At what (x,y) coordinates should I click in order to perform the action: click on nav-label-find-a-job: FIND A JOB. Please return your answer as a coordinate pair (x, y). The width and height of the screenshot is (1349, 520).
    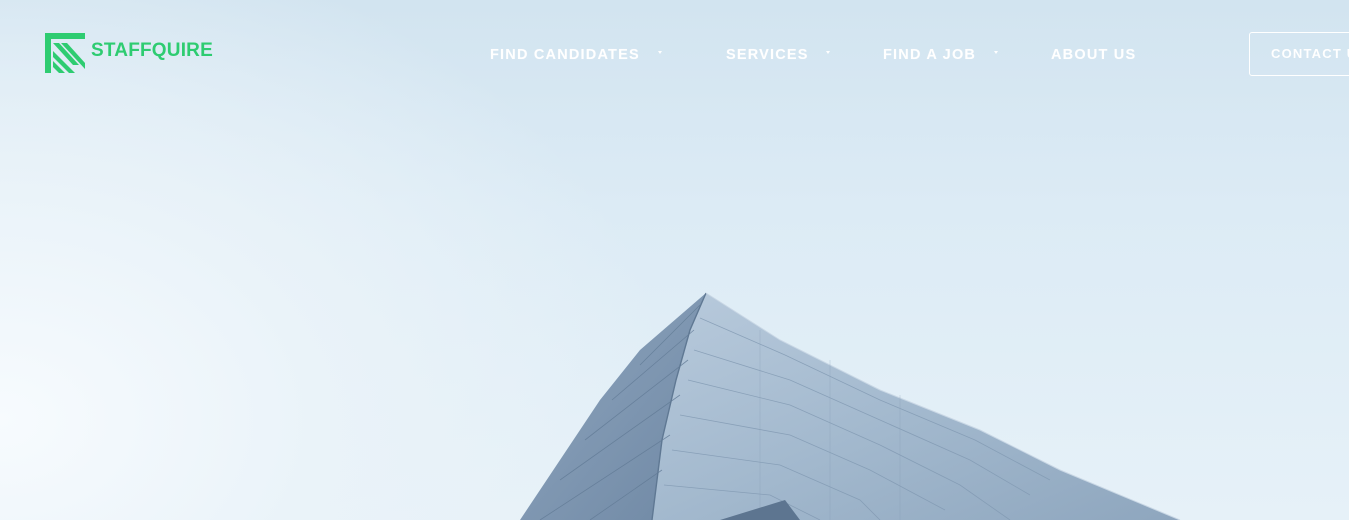
    Looking at the image, I should click on (930, 55).